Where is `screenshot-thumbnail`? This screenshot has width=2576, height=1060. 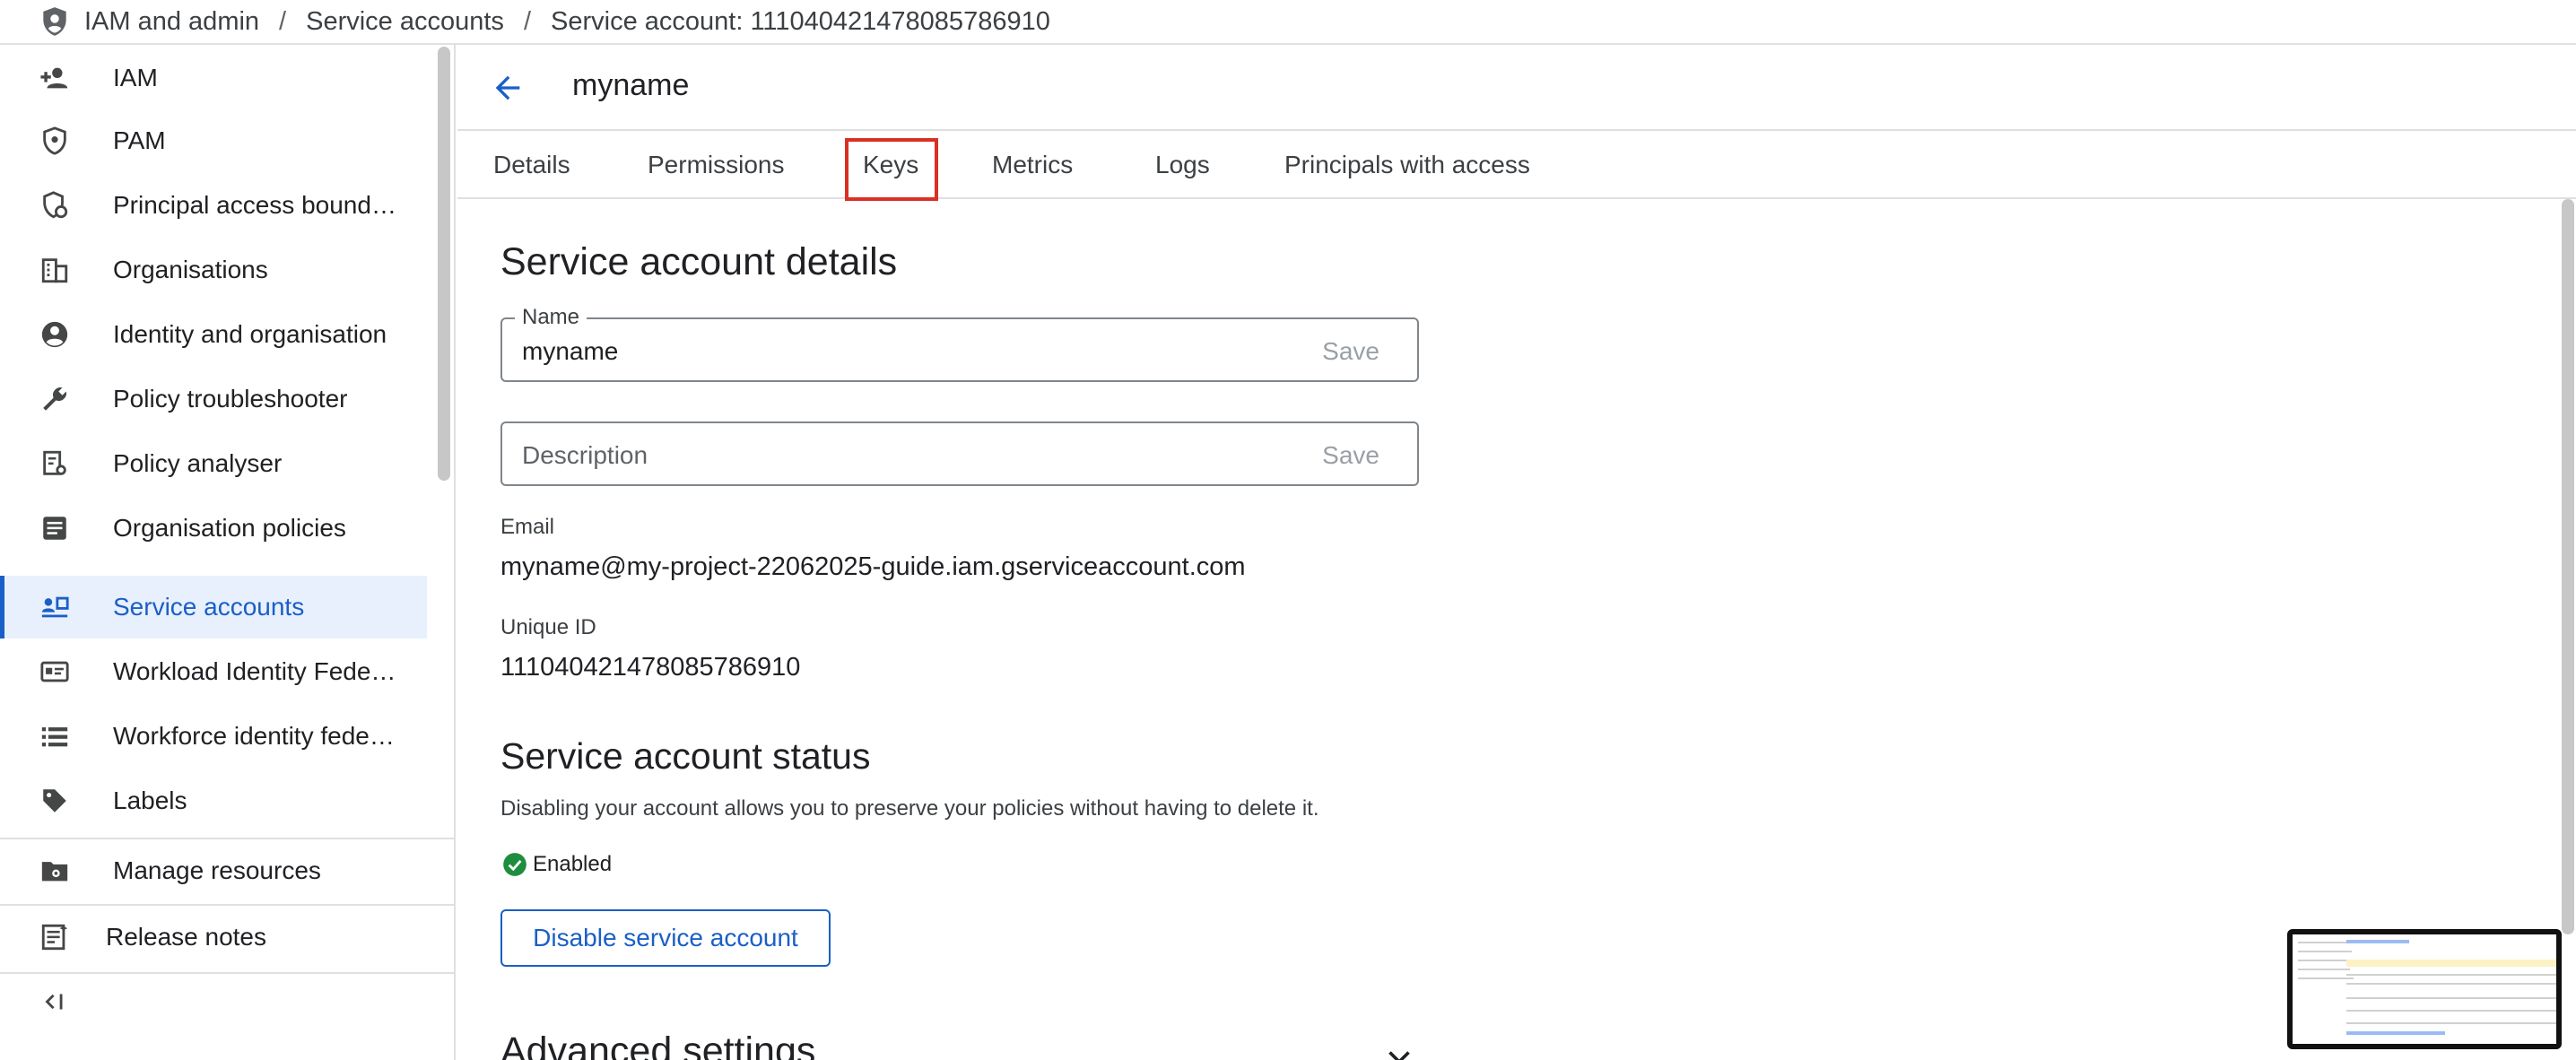
screenshot-thumbnail is located at coordinates (2424, 989).